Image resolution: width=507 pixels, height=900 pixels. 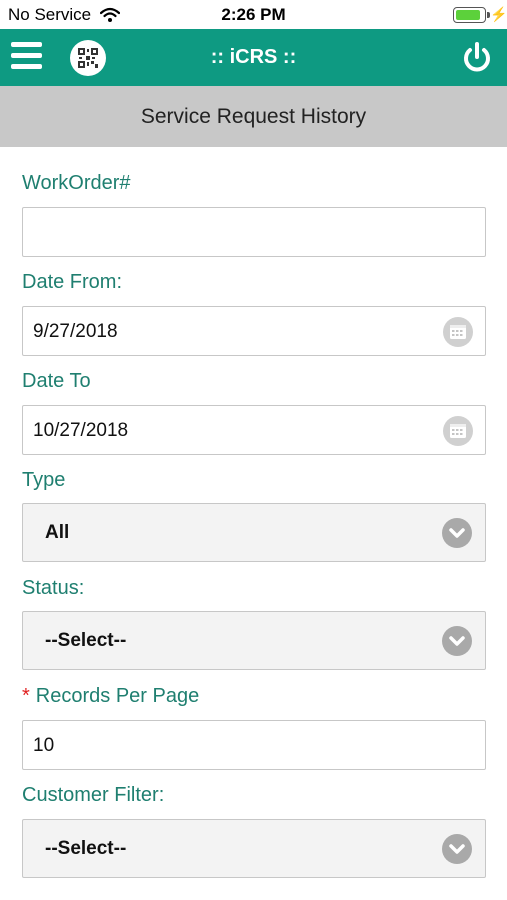 What do you see at coordinates (254, 430) in the screenshot?
I see `date-to-input: 10/27/2018` at bounding box center [254, 430].